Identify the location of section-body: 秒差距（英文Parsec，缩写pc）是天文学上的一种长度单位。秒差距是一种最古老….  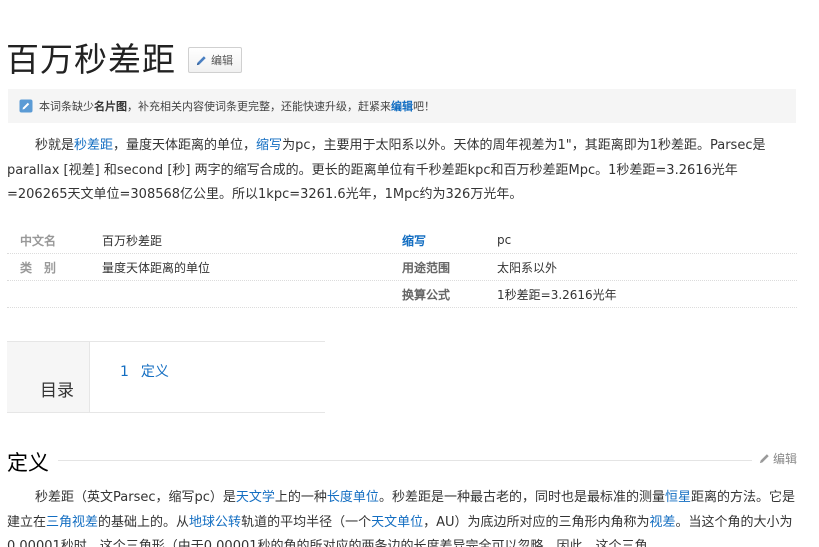
(402, 516).